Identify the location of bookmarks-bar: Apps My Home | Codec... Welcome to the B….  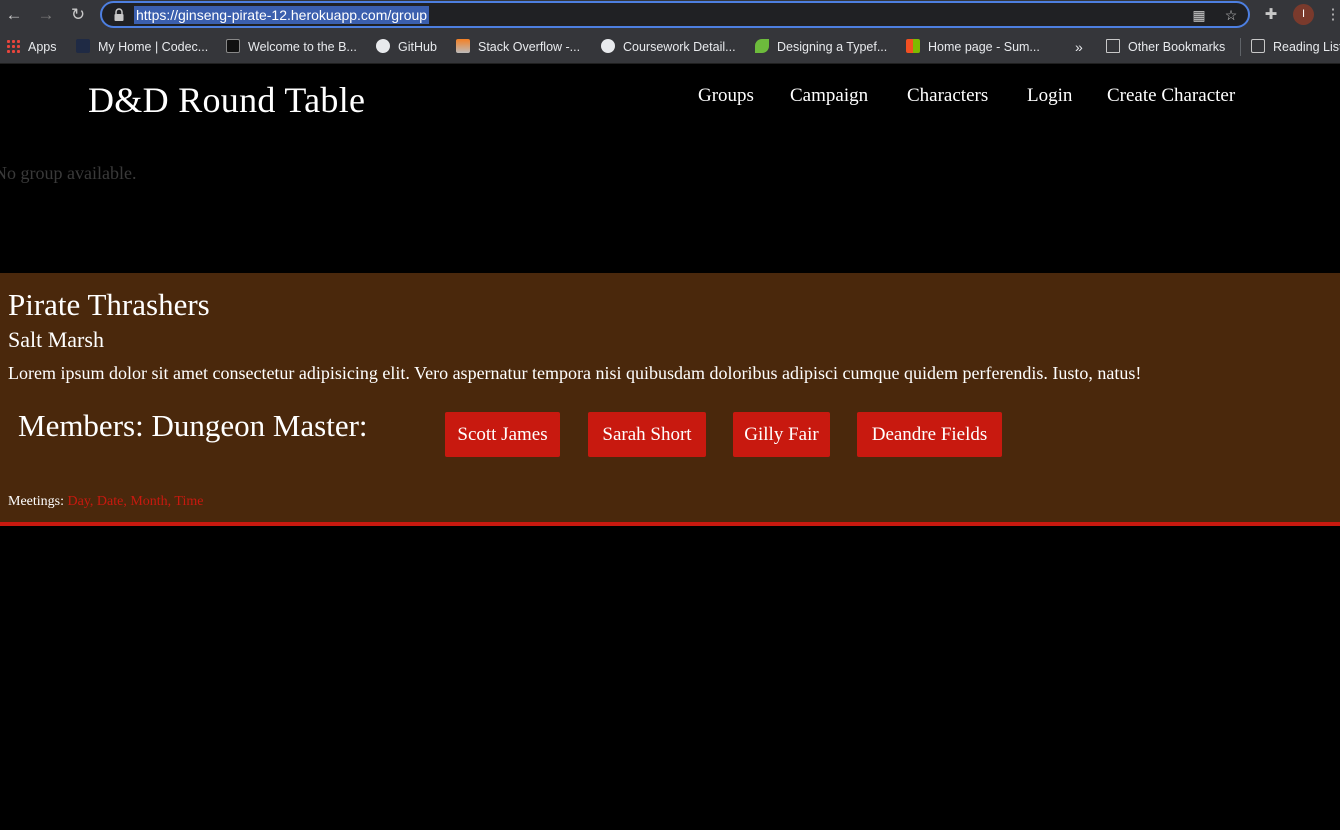
(670, 47).